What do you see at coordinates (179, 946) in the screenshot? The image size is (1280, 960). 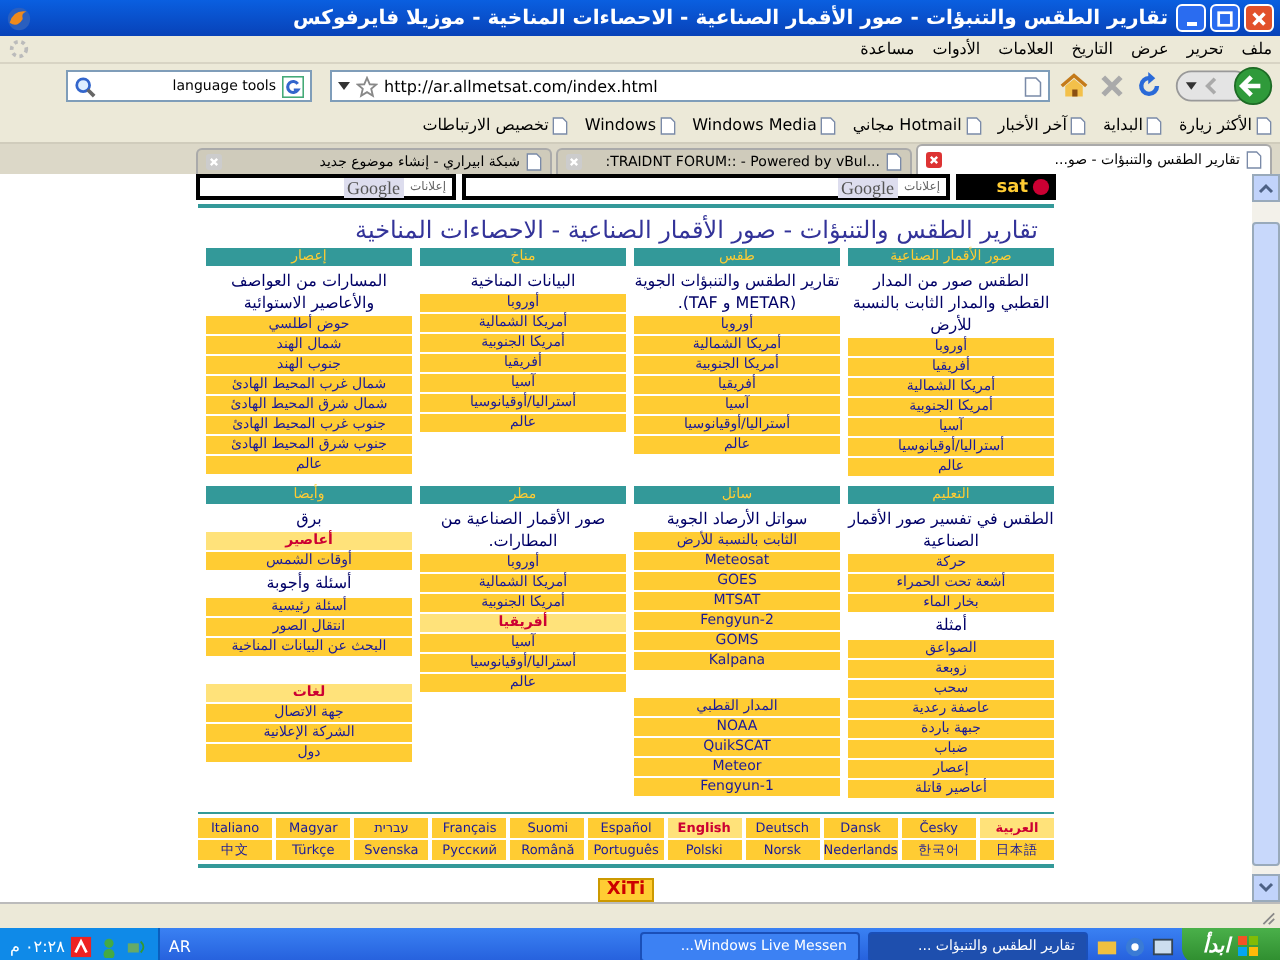 I see `language-indicator: AR` at bounding box center [179, 946].